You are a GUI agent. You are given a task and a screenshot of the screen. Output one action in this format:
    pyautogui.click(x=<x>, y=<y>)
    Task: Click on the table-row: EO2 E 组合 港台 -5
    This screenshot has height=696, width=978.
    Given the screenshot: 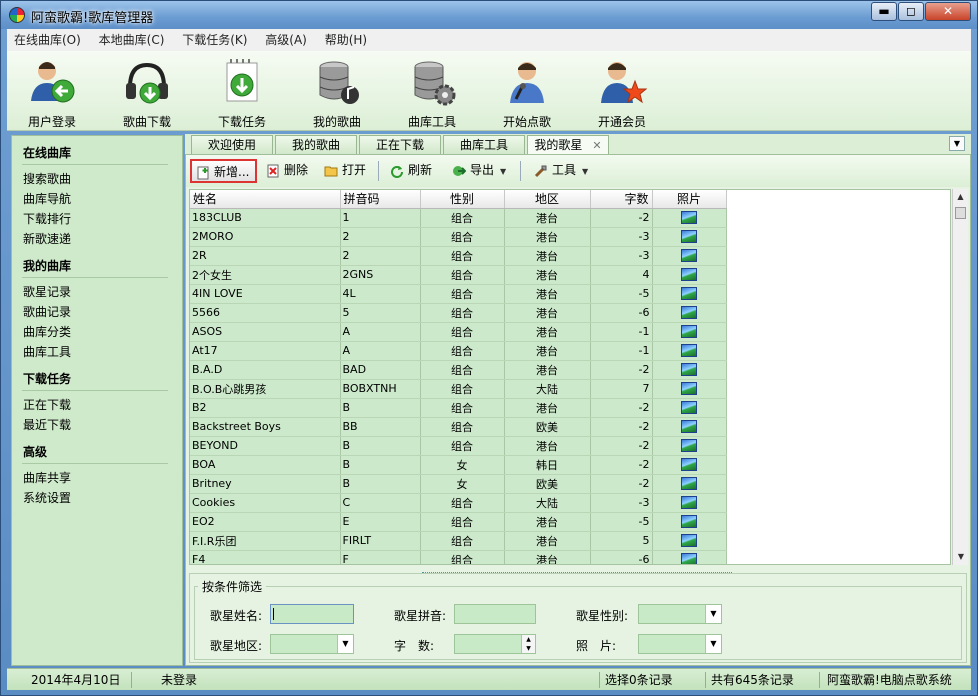 What is the action you would take?
    pyautogui.click(x=458, y=522)
    